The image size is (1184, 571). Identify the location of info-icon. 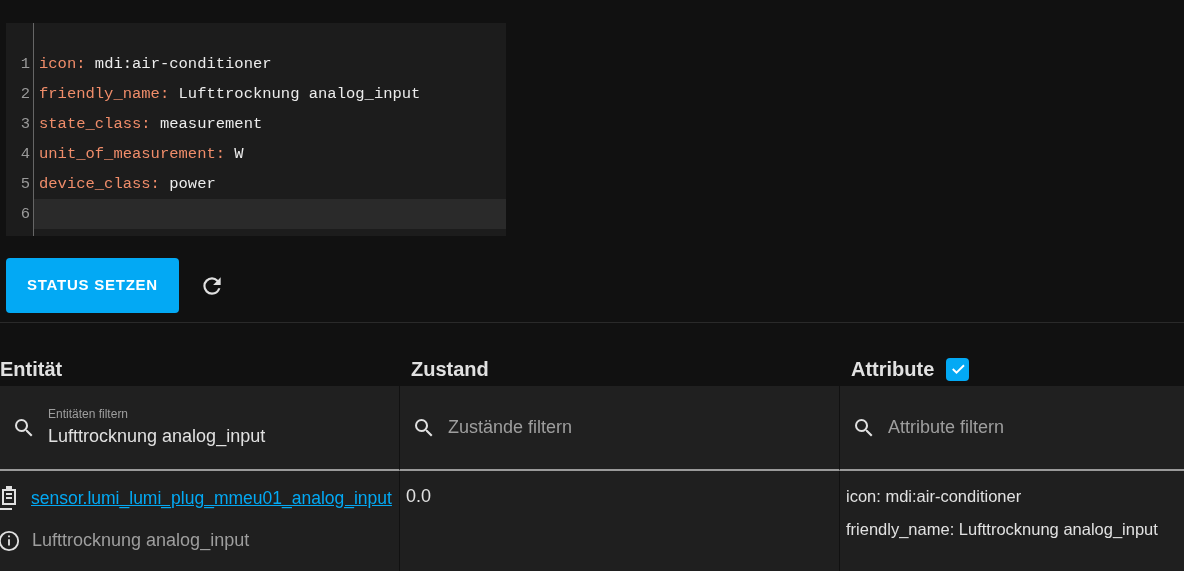
(10, 540).